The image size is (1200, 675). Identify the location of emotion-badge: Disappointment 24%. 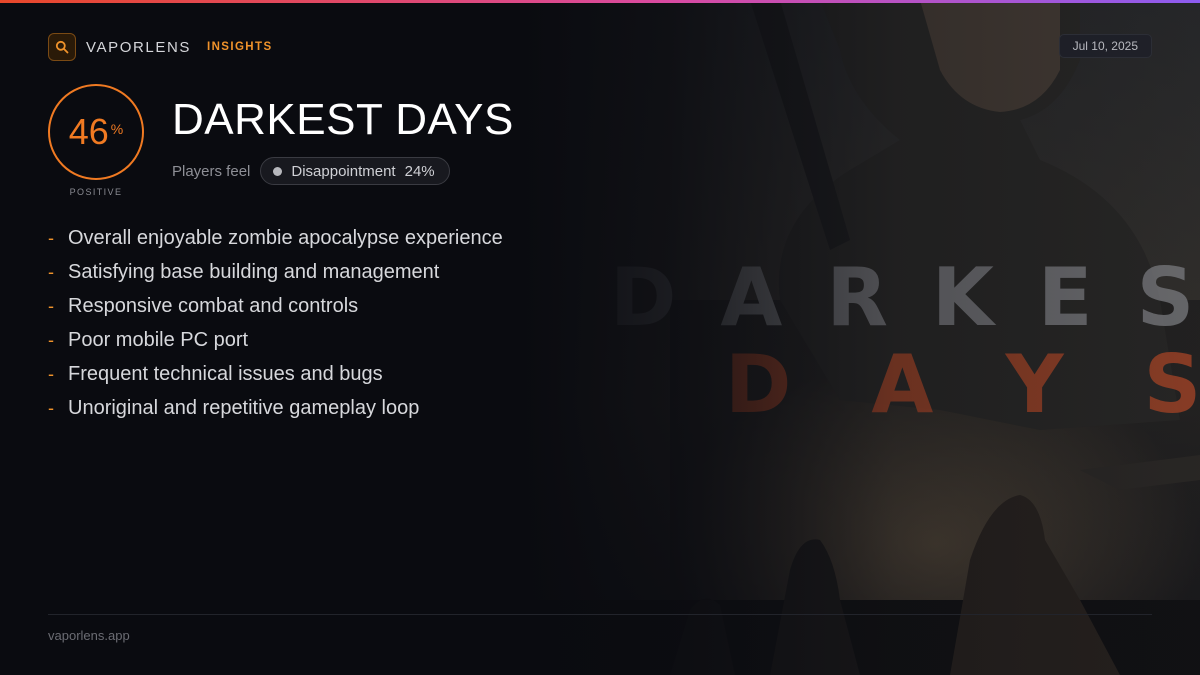
(355, 171).